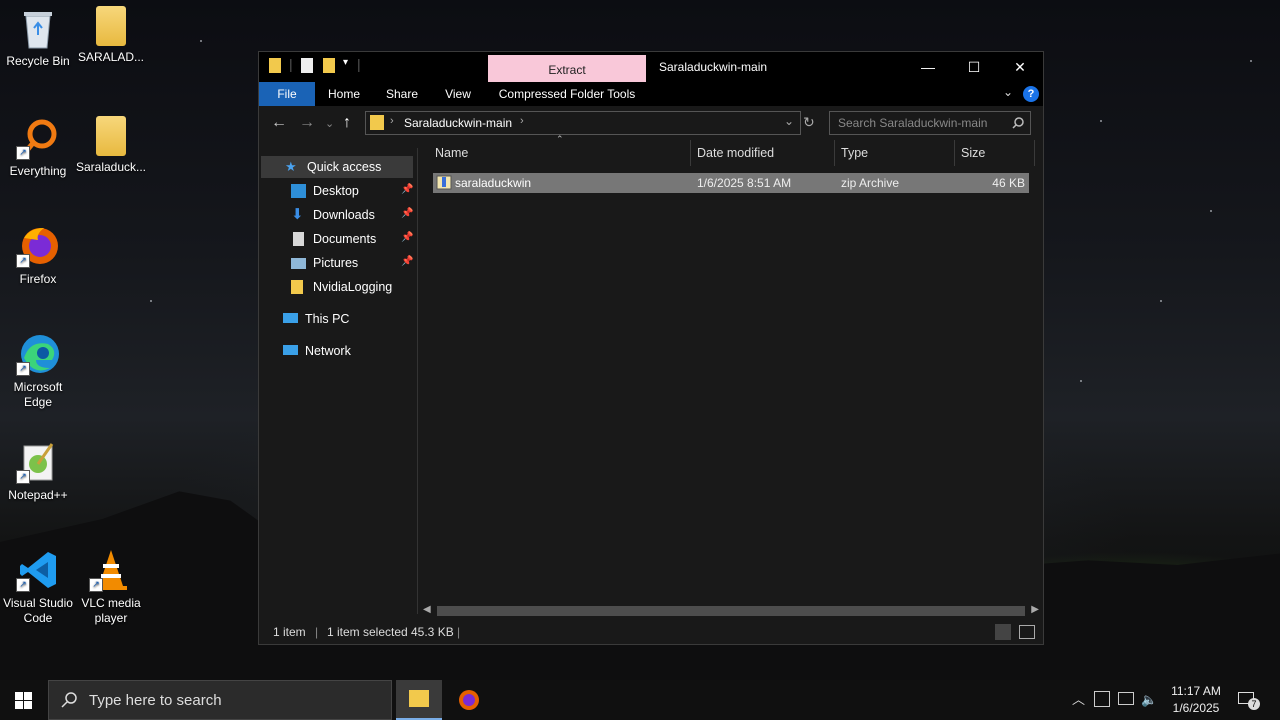 This screenshot has height=720, width=1280. I want to click on new-folder-icon, so click(329, 65).